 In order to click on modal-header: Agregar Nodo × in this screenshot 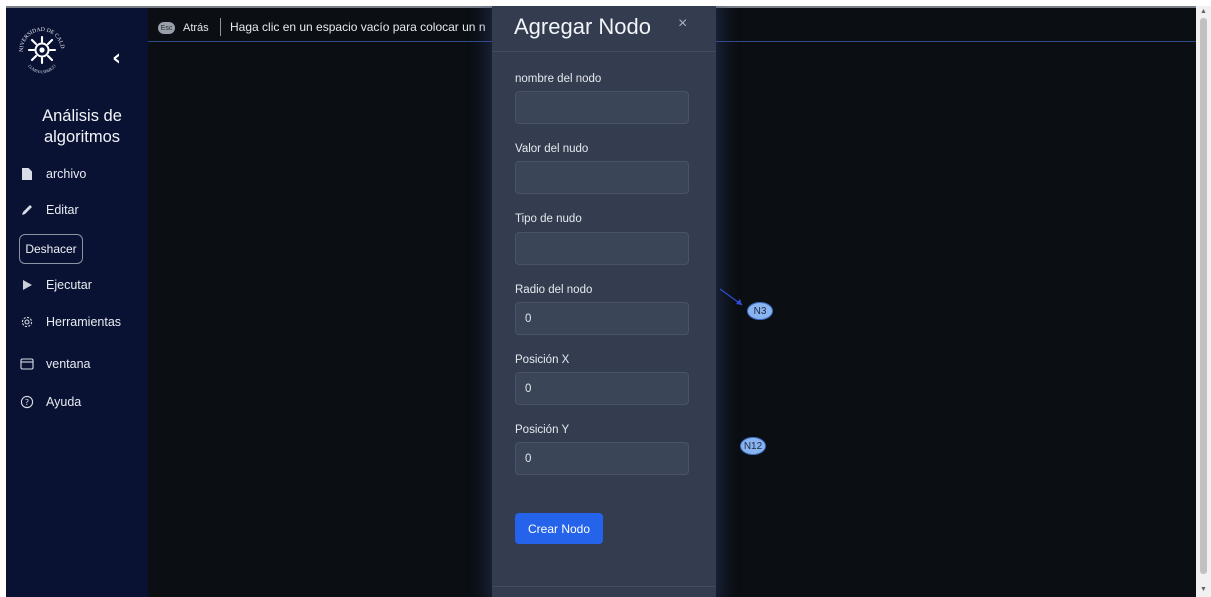, I will do `click(604, 29)`.